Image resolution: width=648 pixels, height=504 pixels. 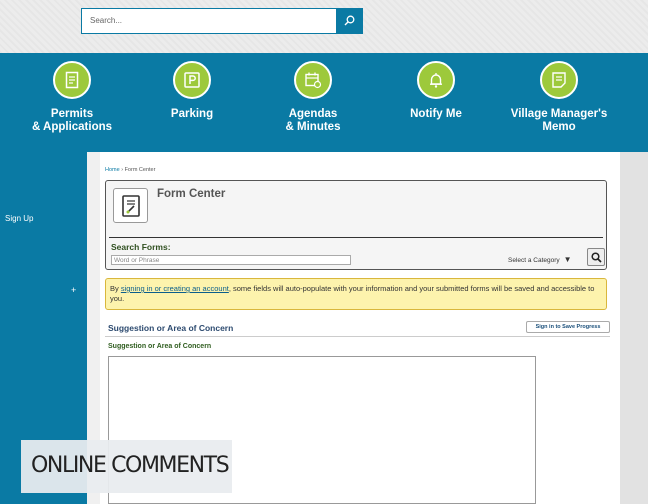 What do you see at coordinates (559, 114) in the screenshot?
I see `nav-label: Village Manager's` at bounding box center [559, 114].